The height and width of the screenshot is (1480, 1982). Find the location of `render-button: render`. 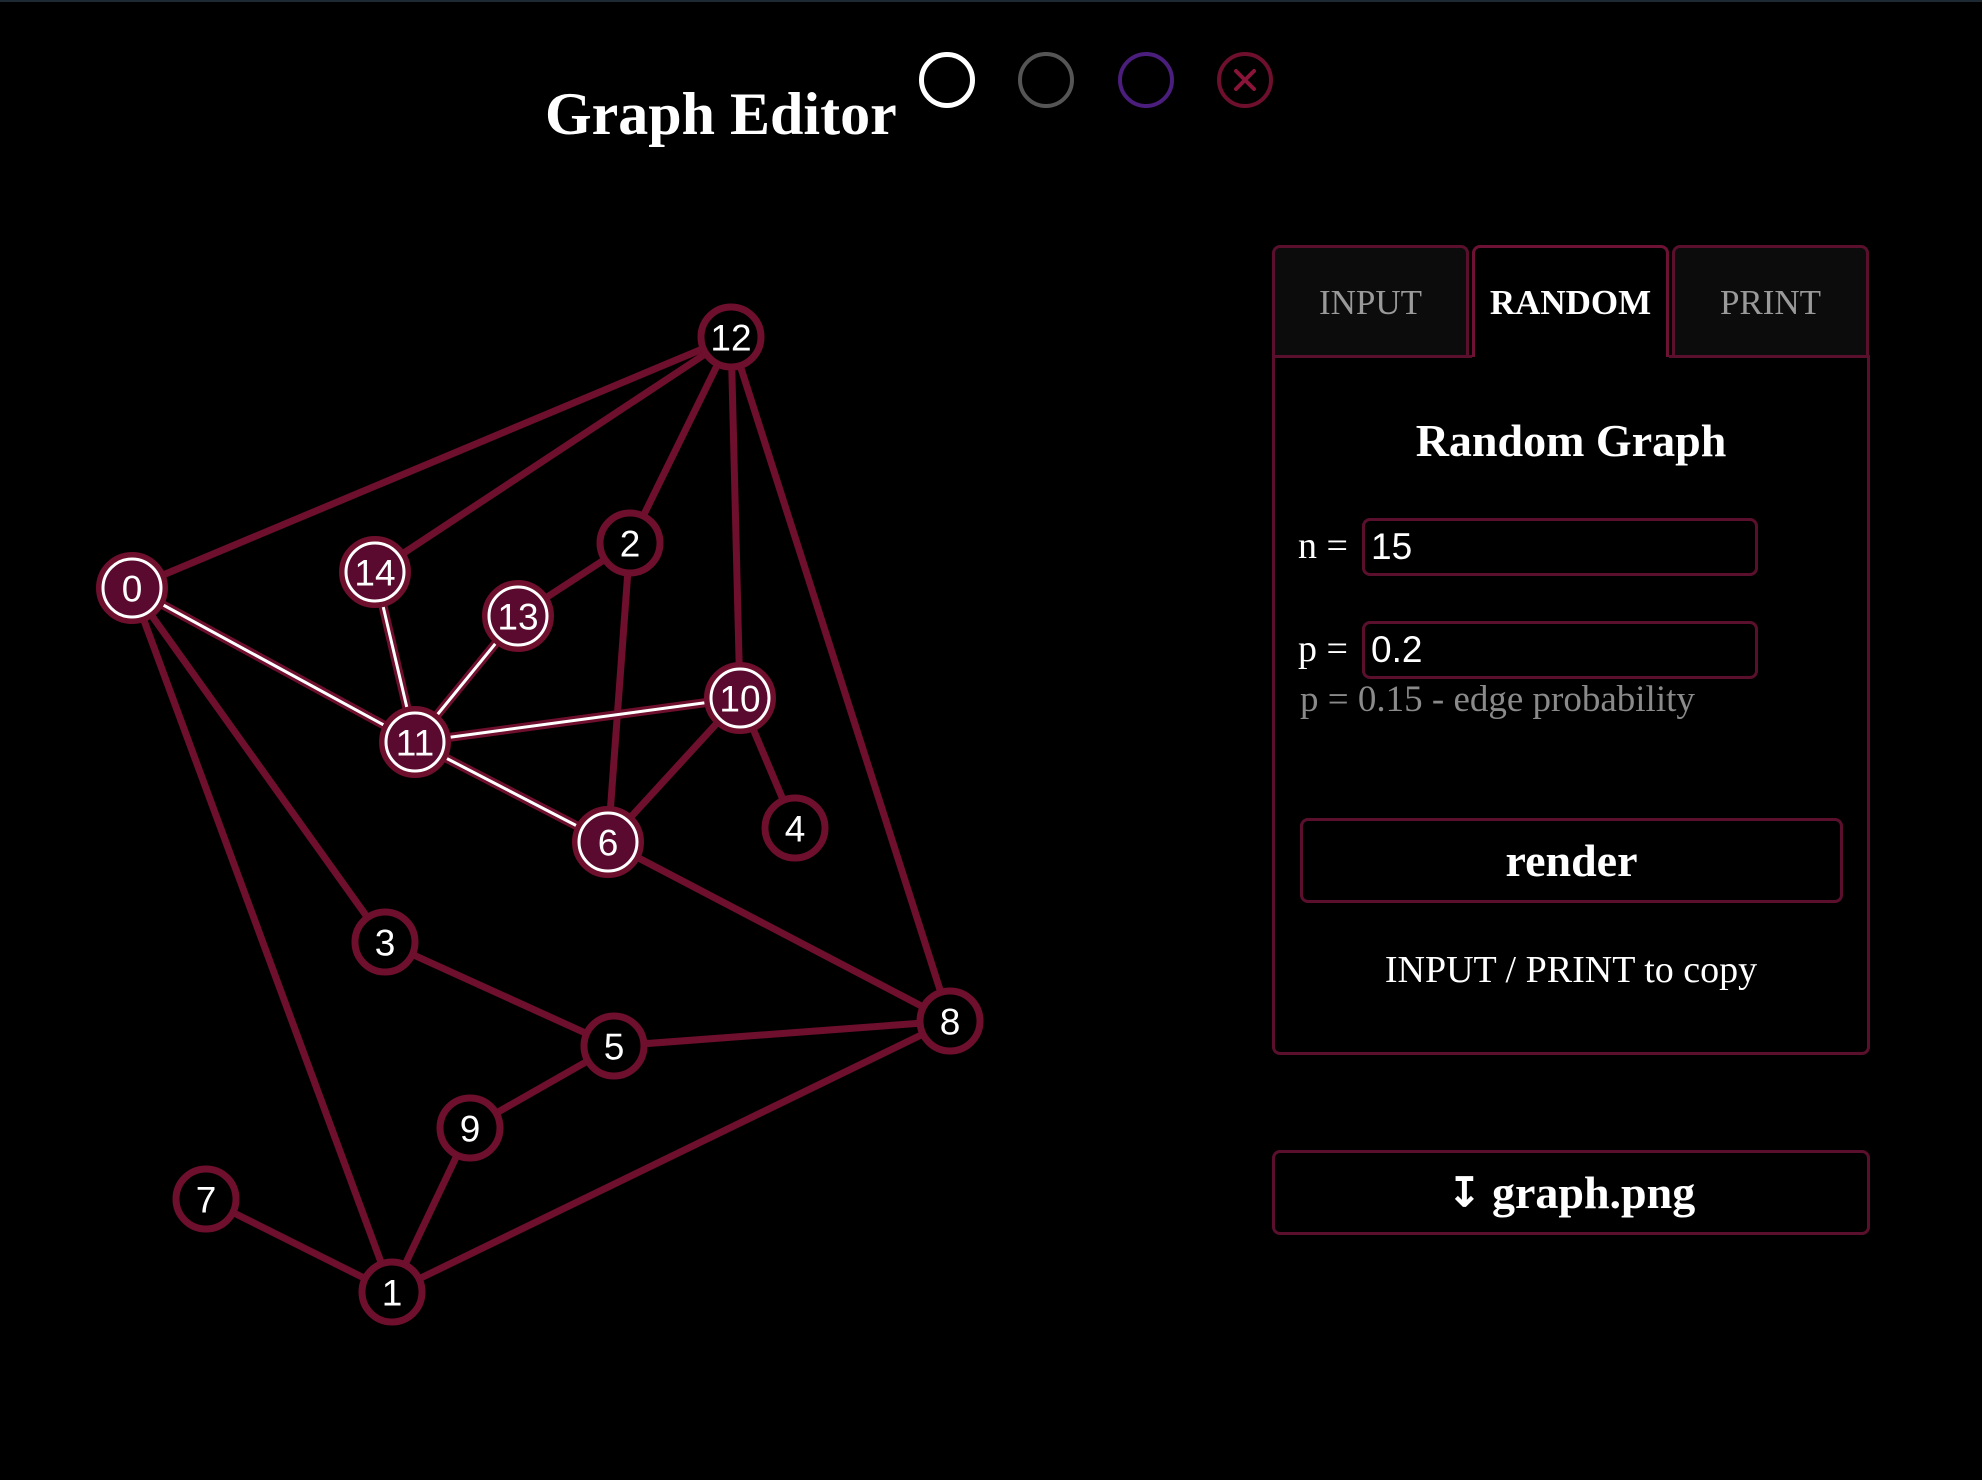

render-button: render is located at coordinates (1571, 860).